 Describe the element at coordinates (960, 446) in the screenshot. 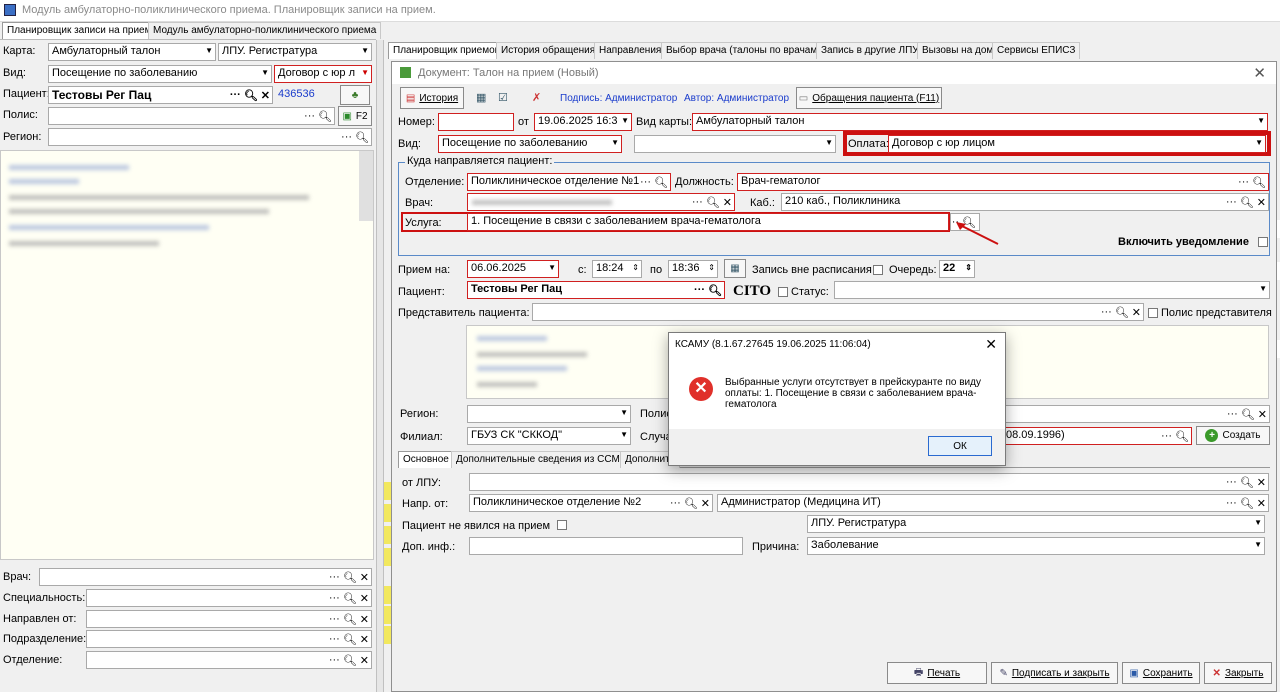

I see `ok-button: ОК` at that location.